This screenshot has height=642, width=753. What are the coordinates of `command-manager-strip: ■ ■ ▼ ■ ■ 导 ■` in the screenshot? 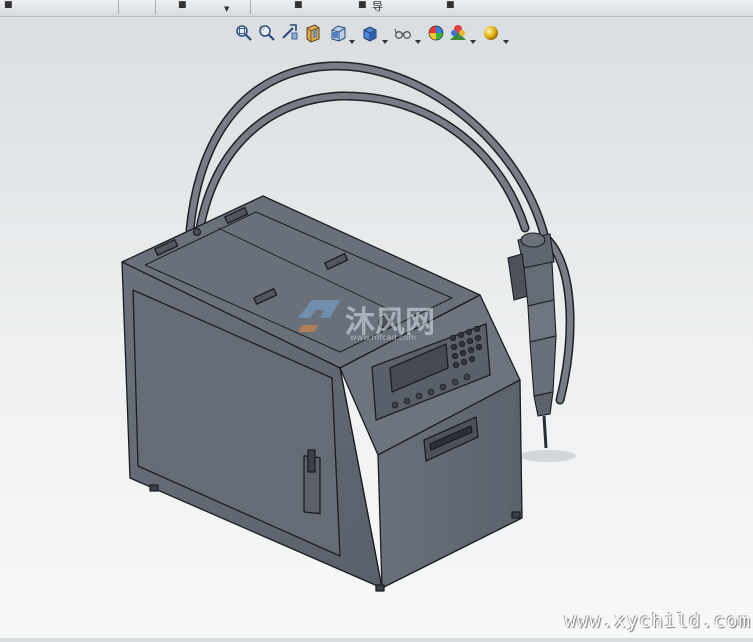 It's located at (376, 8).